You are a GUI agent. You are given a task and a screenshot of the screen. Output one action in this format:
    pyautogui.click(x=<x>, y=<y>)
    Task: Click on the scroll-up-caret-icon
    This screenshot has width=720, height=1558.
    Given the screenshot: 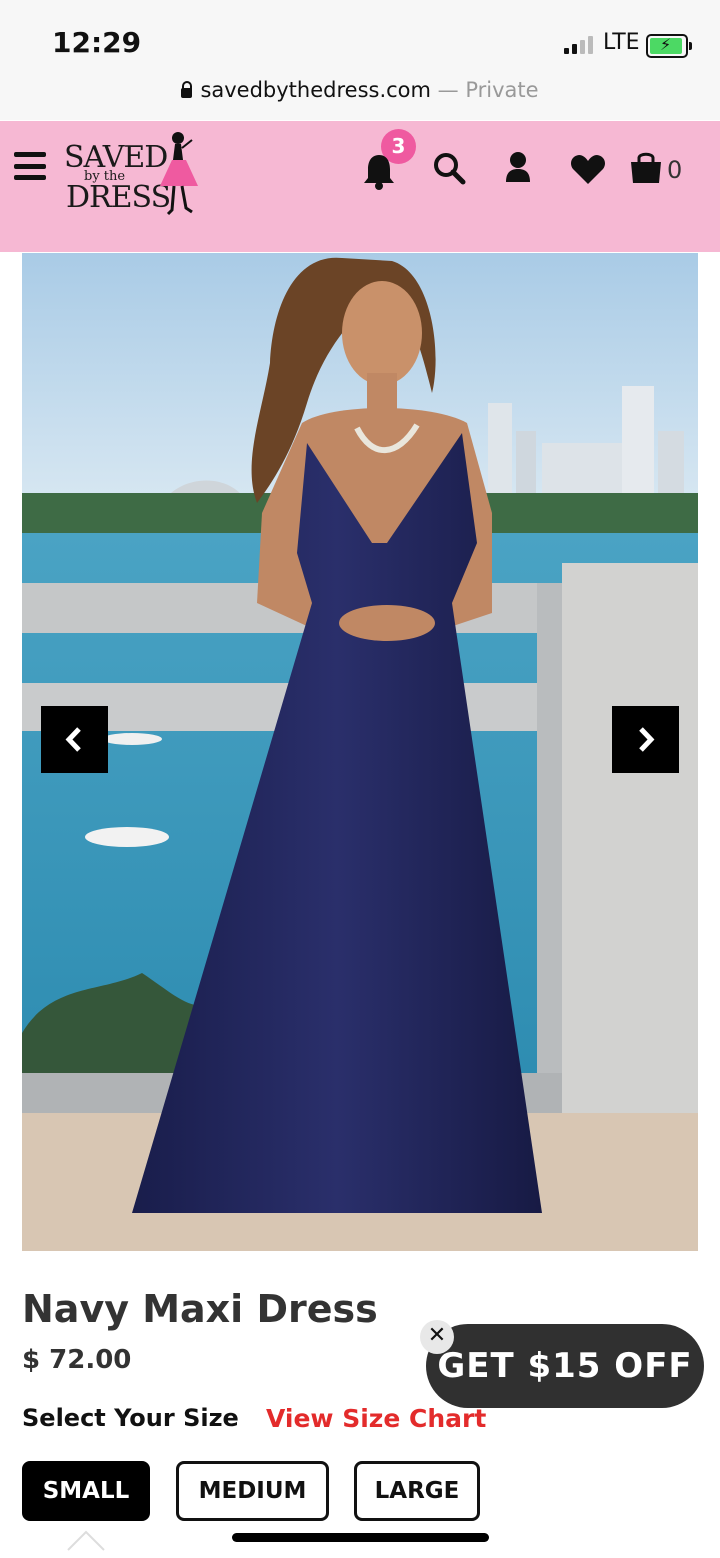 What is the action you would take?
    pyautogui.click(x=86, y=1540)
    